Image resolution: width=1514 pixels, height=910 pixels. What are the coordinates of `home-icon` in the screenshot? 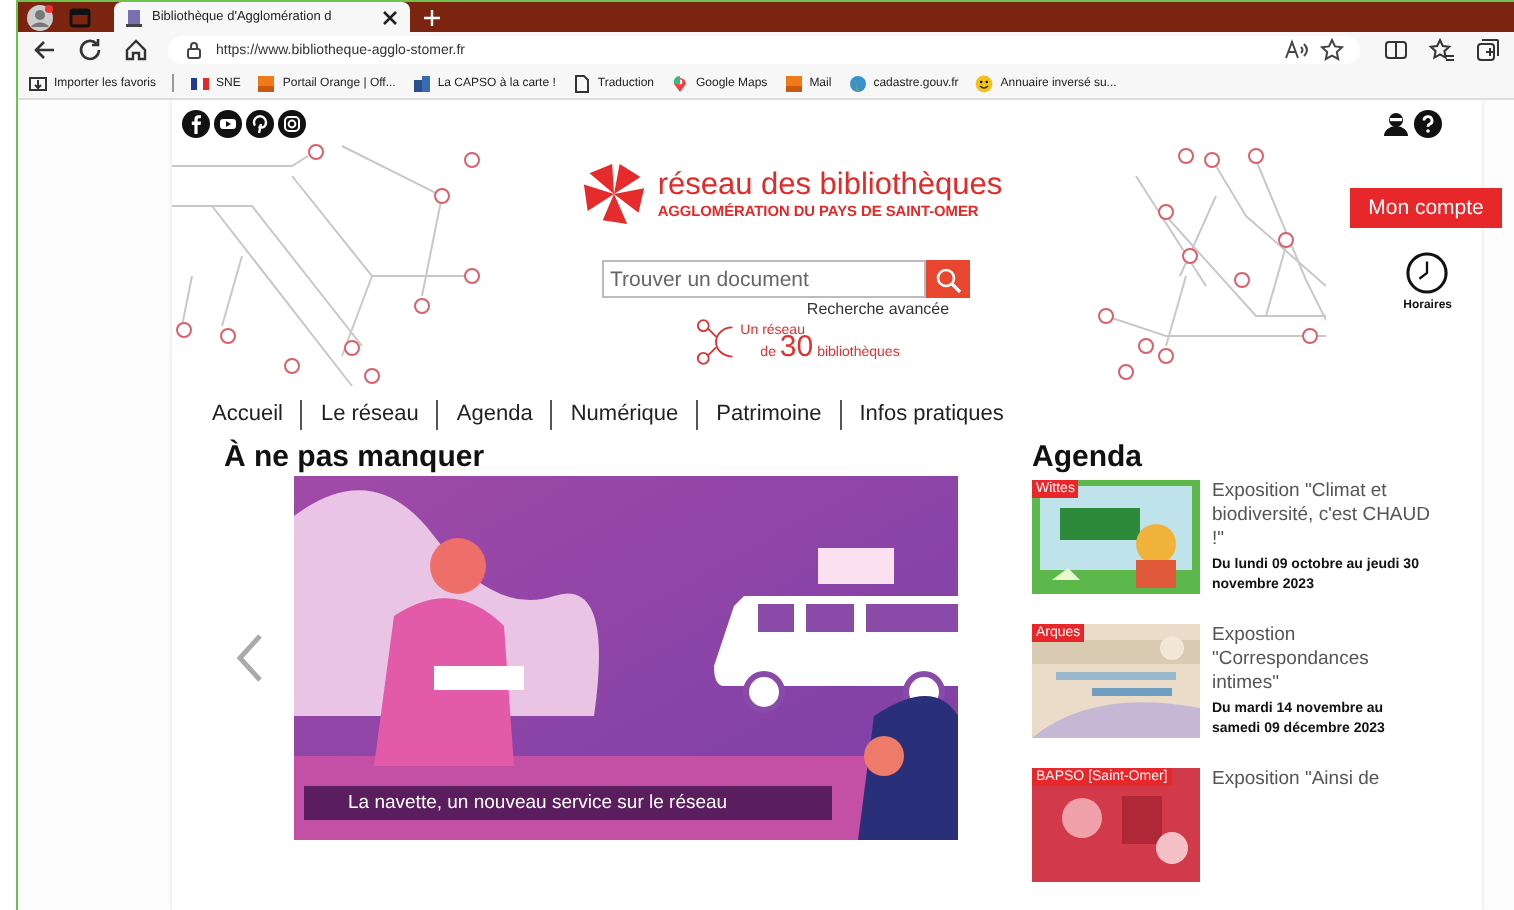 It's located at (136, 50).